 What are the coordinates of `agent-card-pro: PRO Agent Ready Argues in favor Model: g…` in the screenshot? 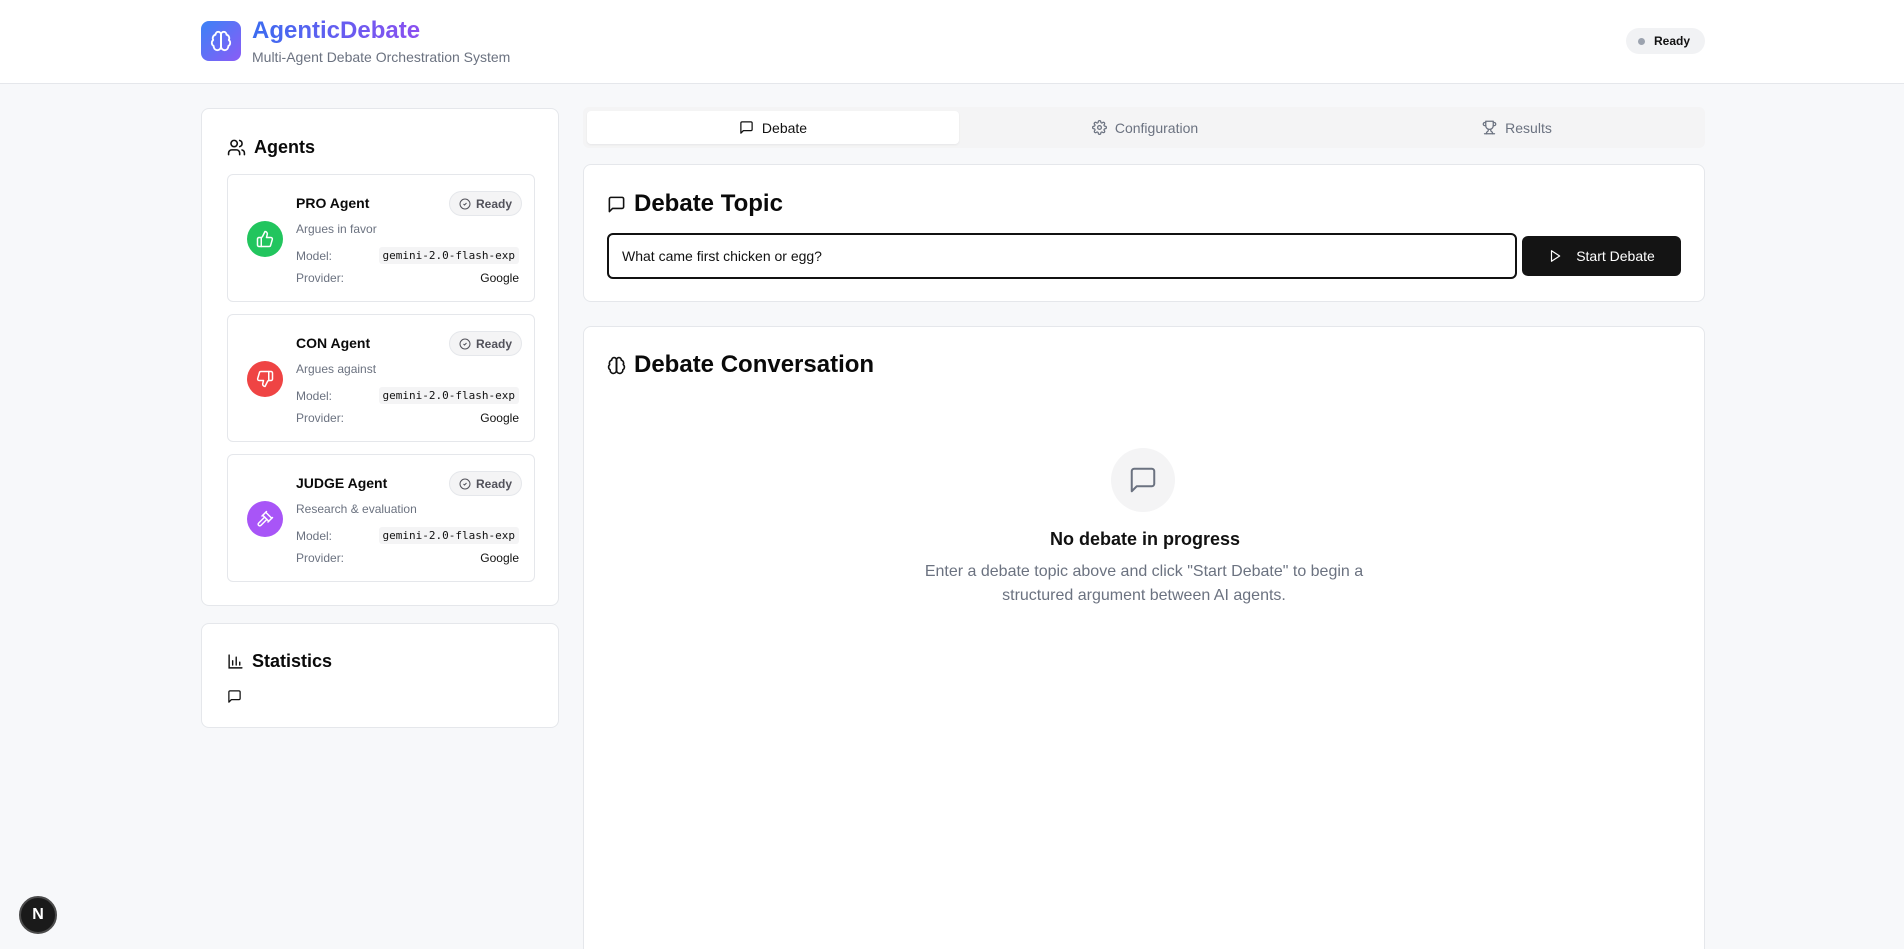 It's located at (381, 238).